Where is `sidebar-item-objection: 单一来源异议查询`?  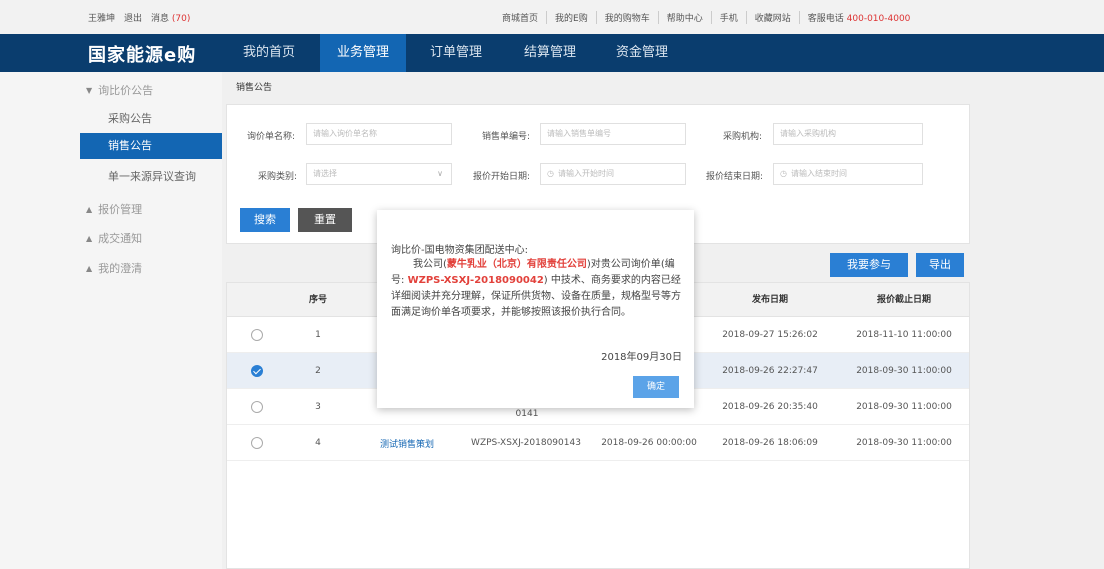
sidebar-item-objection: 单一来源异议查询 is located at coordinates (151, 177).